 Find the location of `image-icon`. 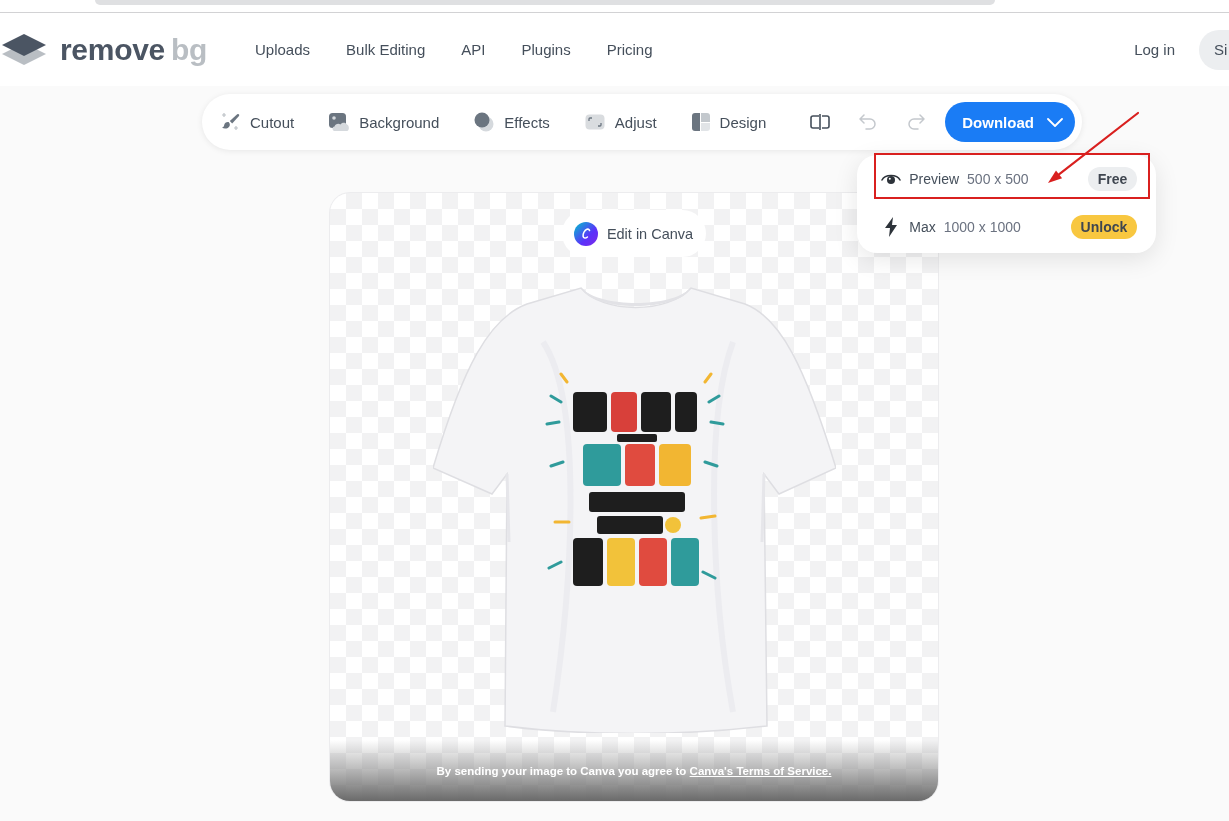

image-icon is located at coordinates (339, 122).